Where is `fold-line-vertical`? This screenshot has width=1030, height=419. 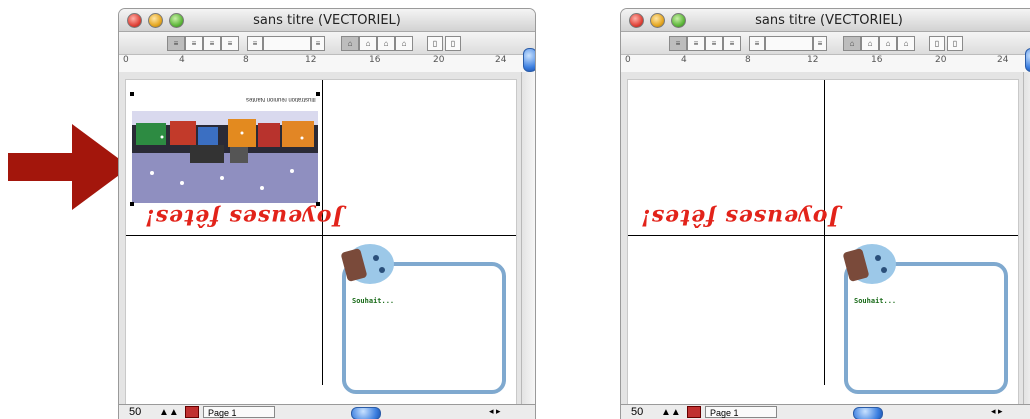 fold-line-vertical is located at coordinates (322, 232).